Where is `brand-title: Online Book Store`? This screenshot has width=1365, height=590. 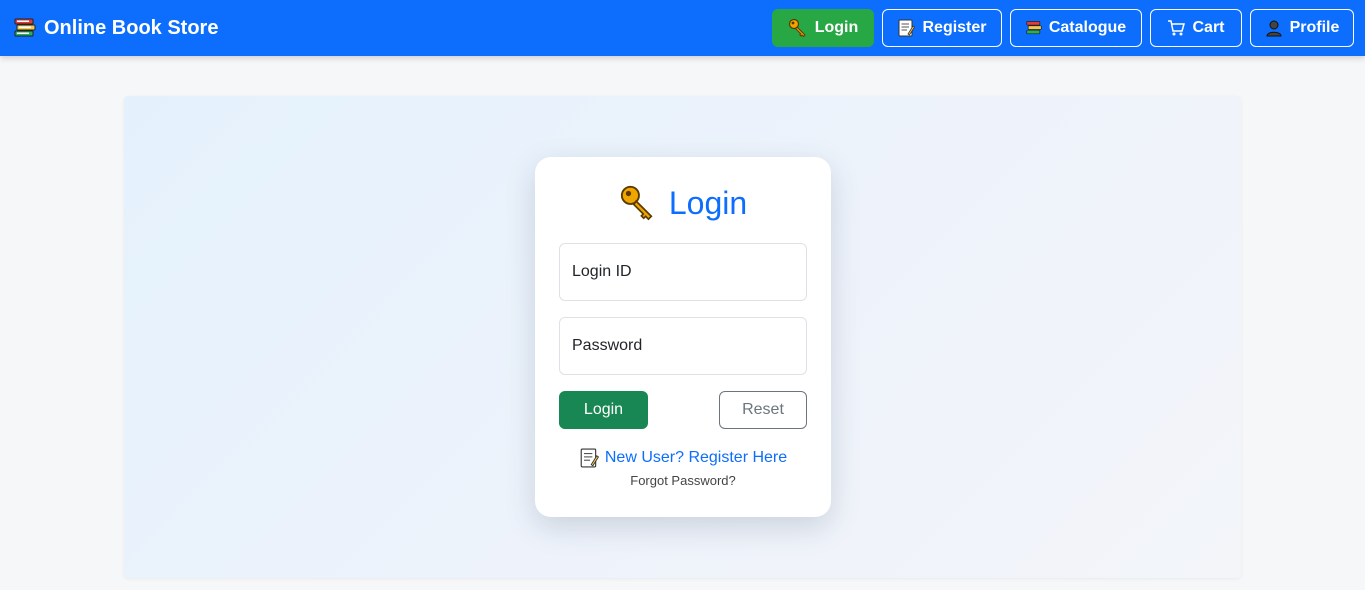 brand-title: Online Book Store is located at coordinates (131, 27).